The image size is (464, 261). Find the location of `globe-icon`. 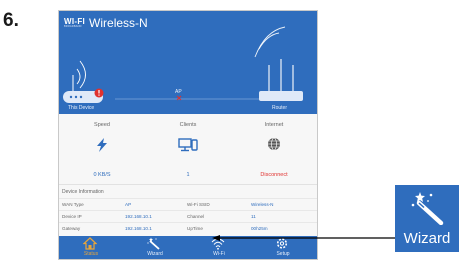

globe-icon is located at coordinates (274, 144).